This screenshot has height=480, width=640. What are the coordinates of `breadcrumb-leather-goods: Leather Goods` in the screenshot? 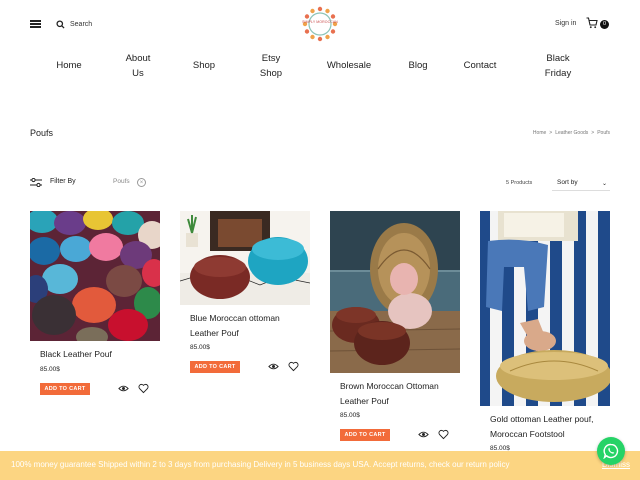 It's located at (571, 133).